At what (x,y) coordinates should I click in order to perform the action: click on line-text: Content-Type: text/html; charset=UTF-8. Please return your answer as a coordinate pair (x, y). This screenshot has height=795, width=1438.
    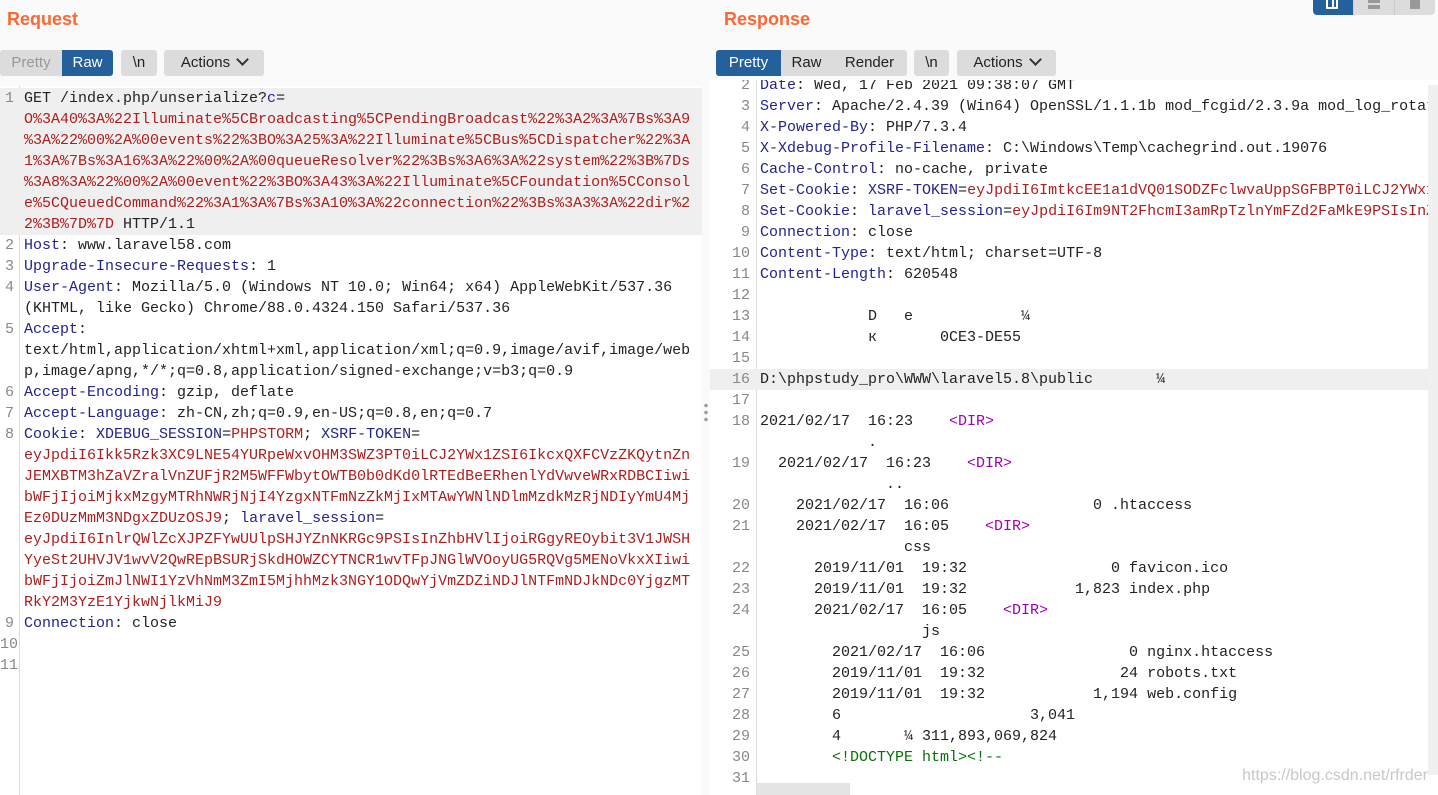
    Looking at the image, I should click on (931, 253).